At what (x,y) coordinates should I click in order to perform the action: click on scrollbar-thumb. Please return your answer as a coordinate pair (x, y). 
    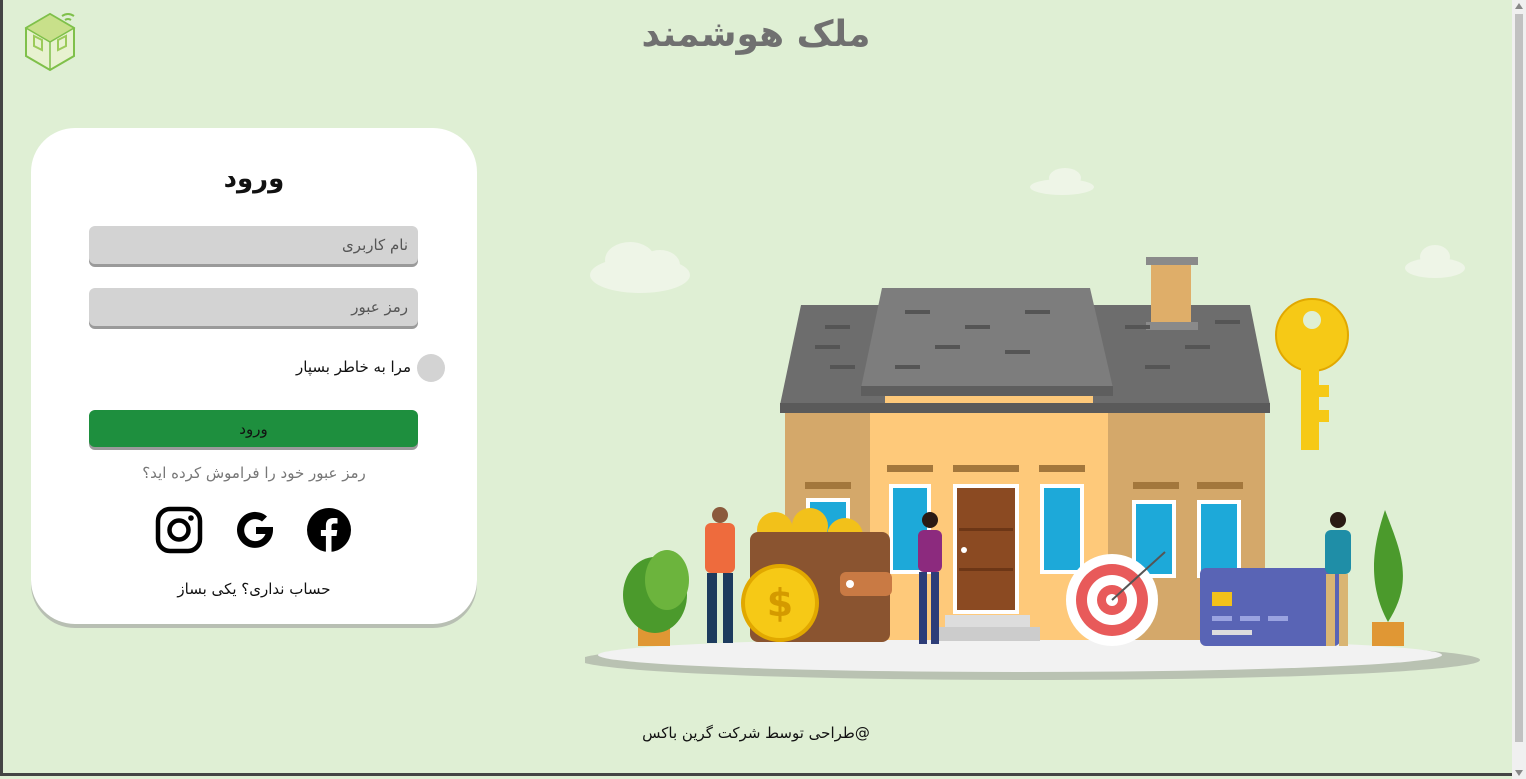
    Looking at the image, I should click on (1519, 378).